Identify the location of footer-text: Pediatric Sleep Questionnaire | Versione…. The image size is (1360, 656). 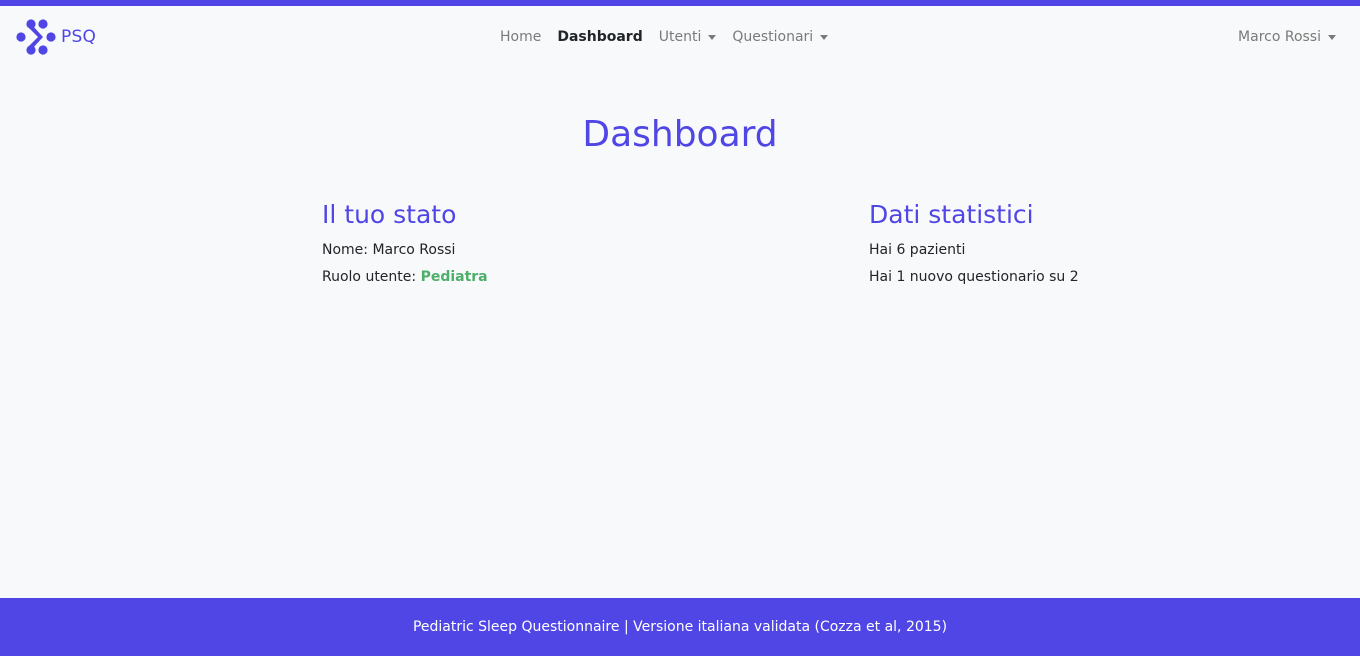
(680, 627).